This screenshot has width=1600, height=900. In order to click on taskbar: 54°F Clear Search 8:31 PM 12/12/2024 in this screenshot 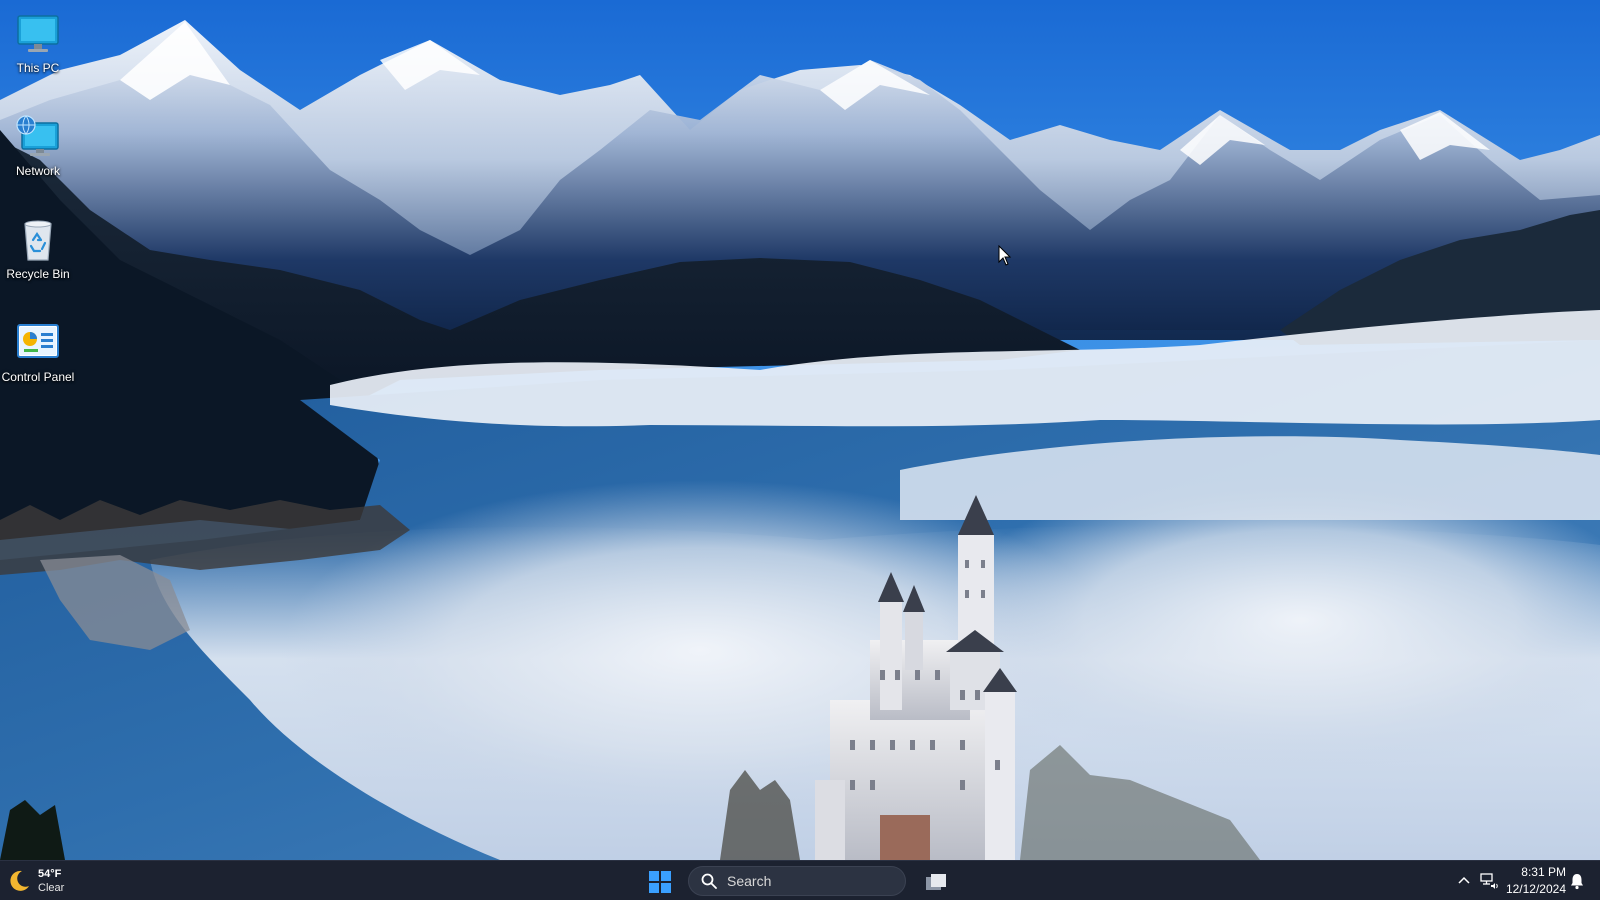, I will do `click(800, 880)`.